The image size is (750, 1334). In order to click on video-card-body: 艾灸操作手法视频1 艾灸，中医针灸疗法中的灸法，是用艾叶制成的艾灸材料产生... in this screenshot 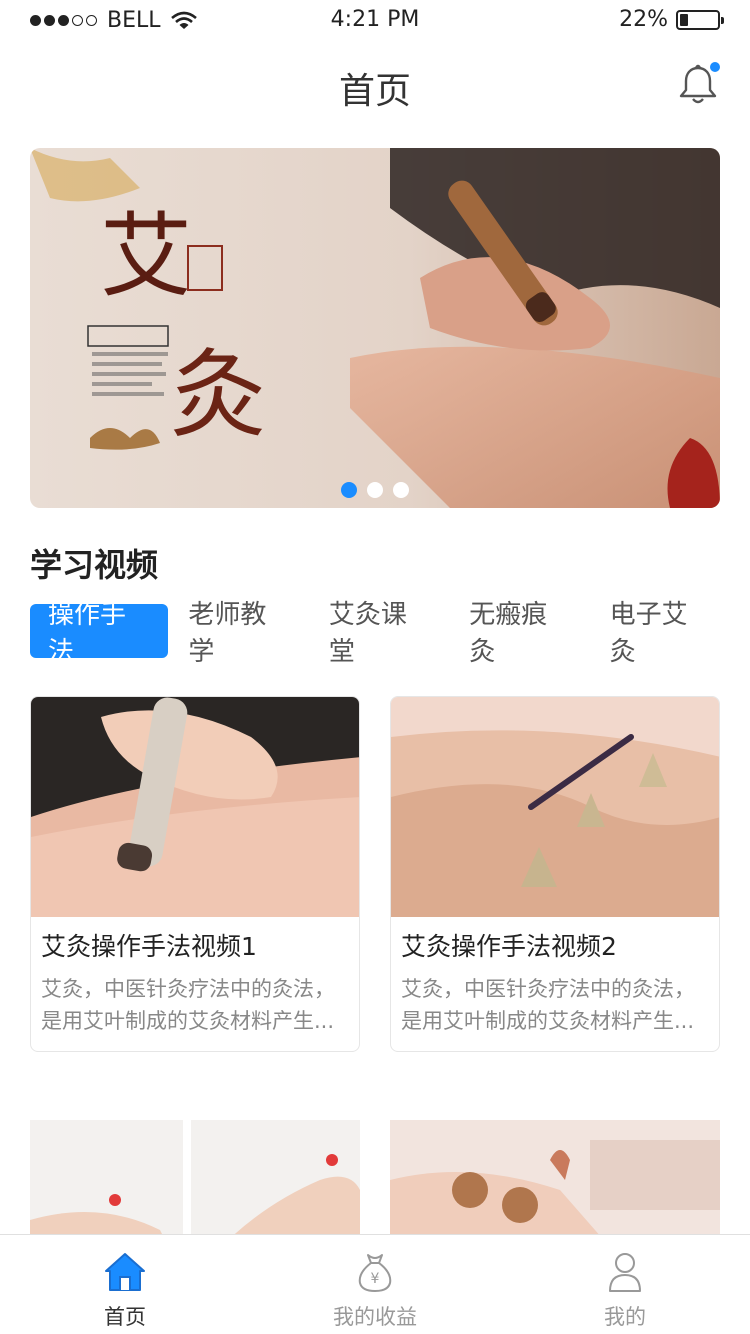, I will do `click(195, 984)`.